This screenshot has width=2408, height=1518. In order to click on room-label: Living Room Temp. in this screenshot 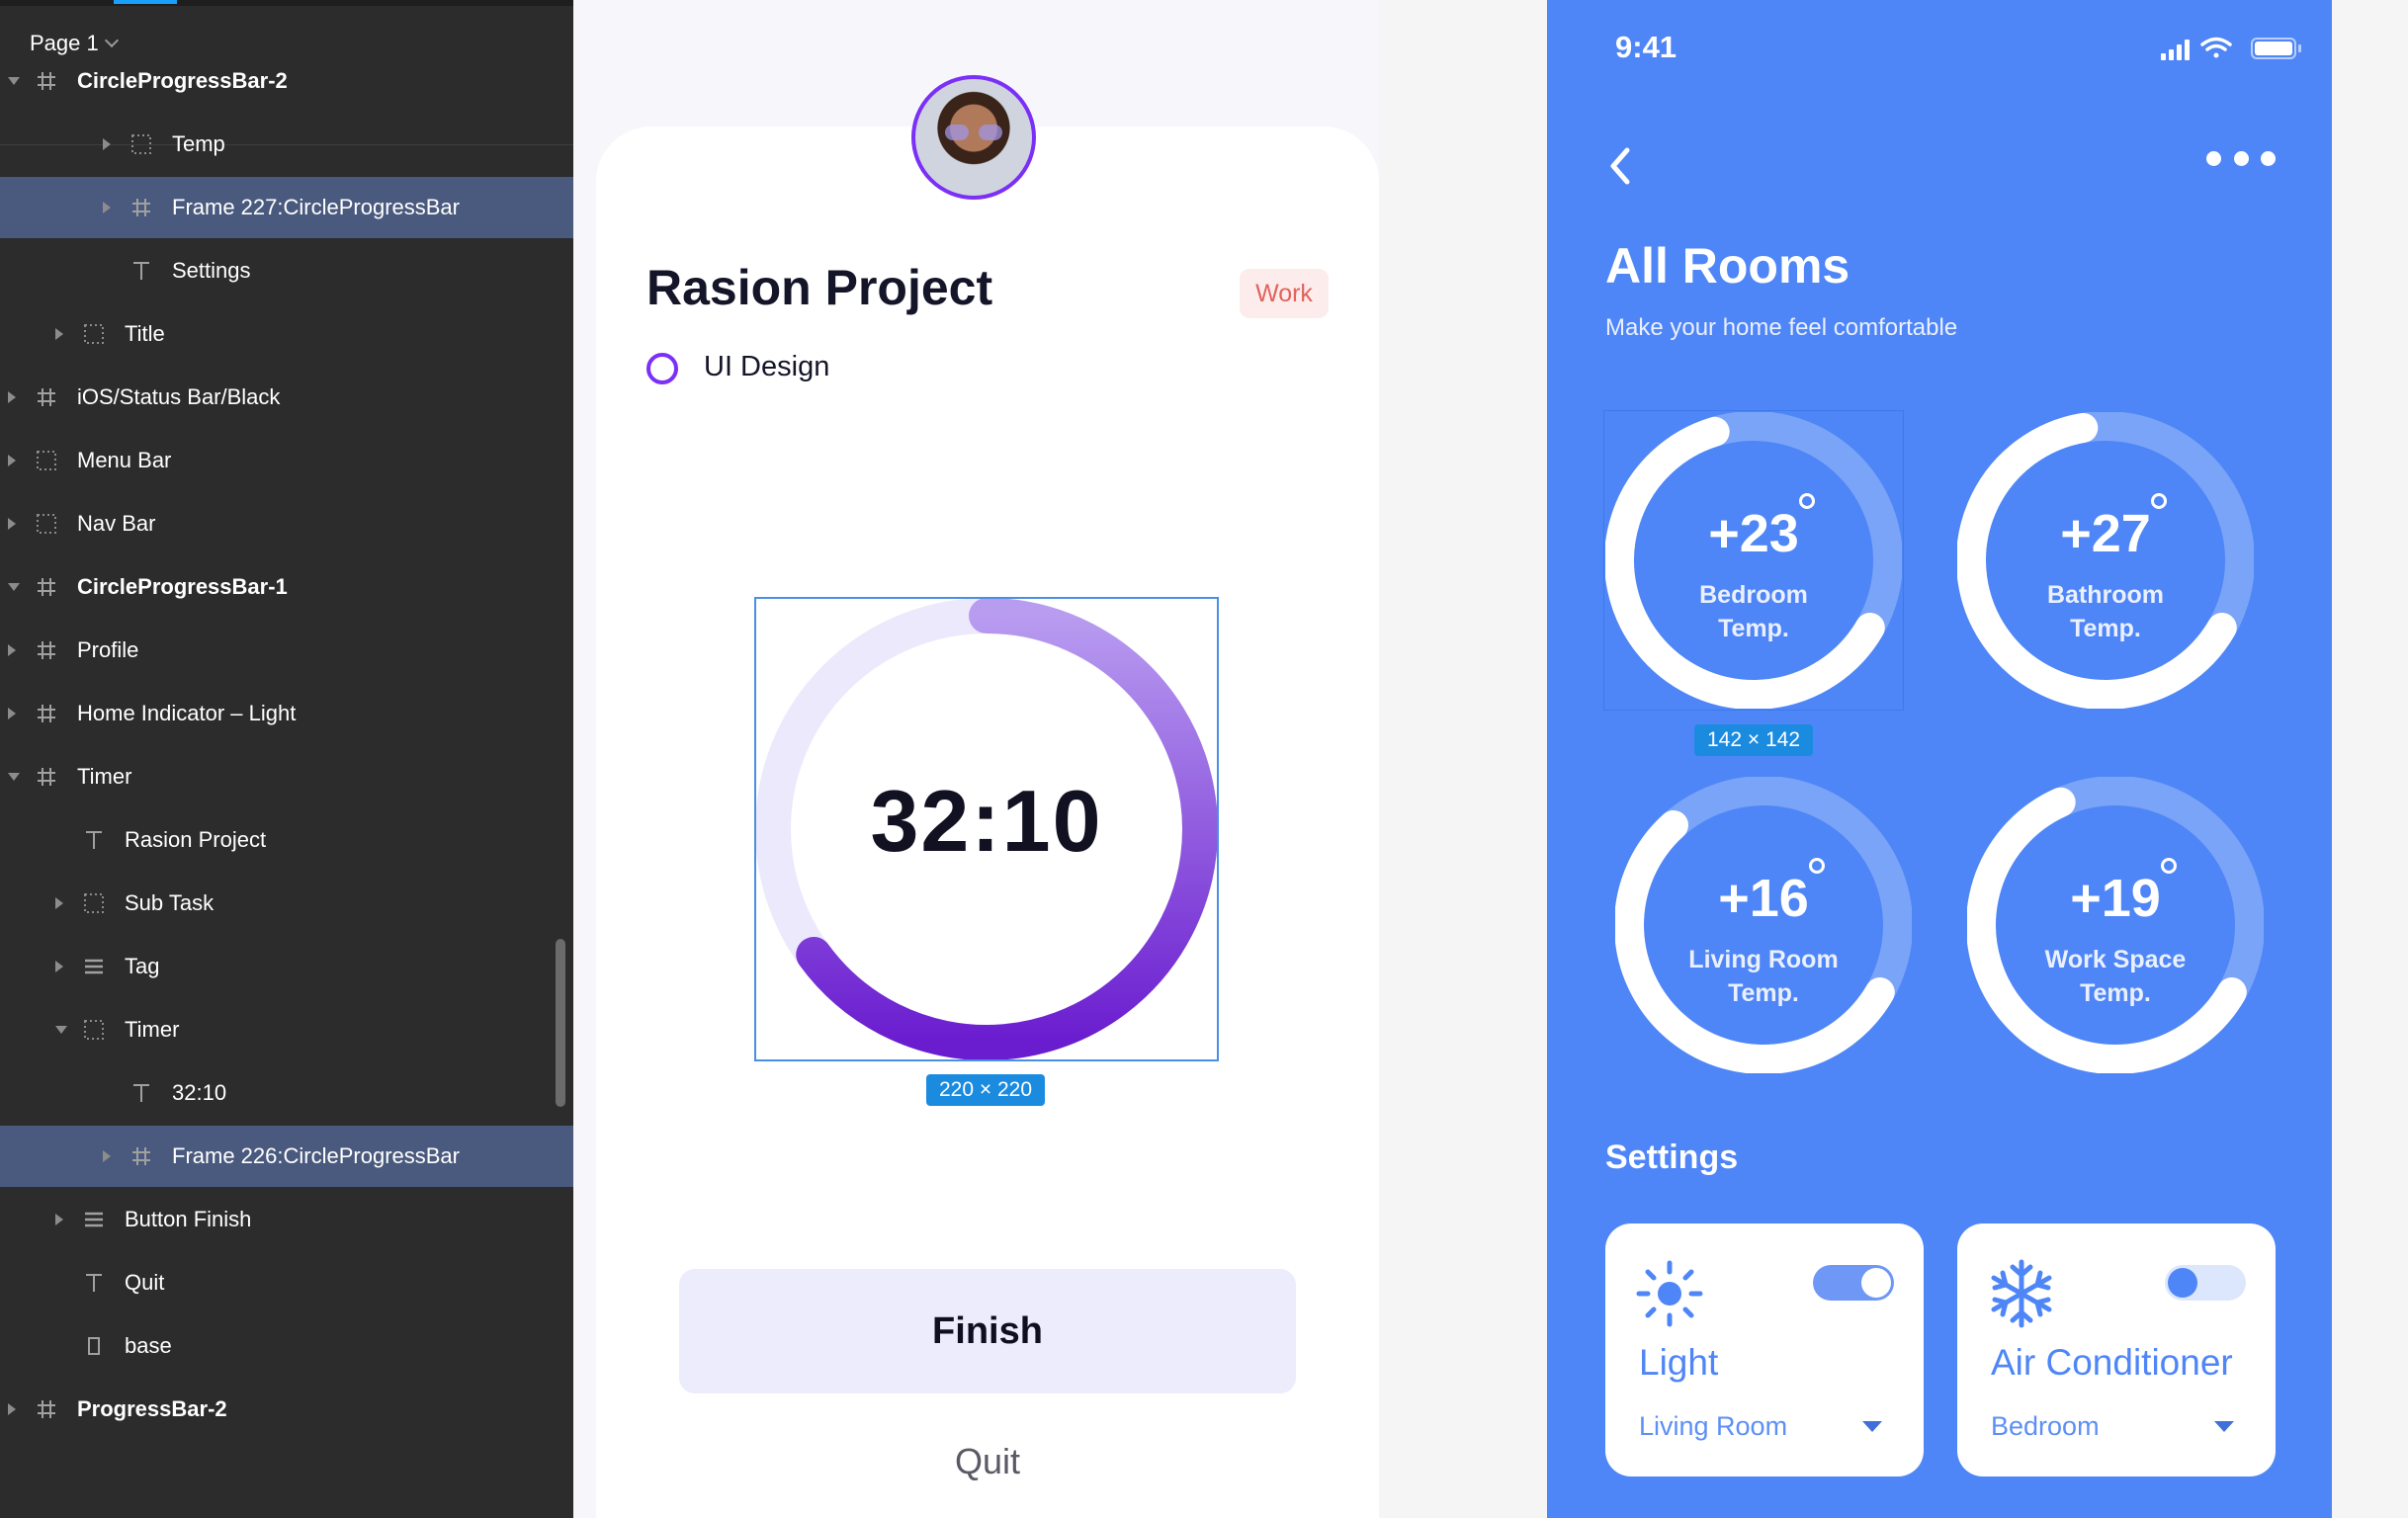, I will do `click(1763, 976)`.